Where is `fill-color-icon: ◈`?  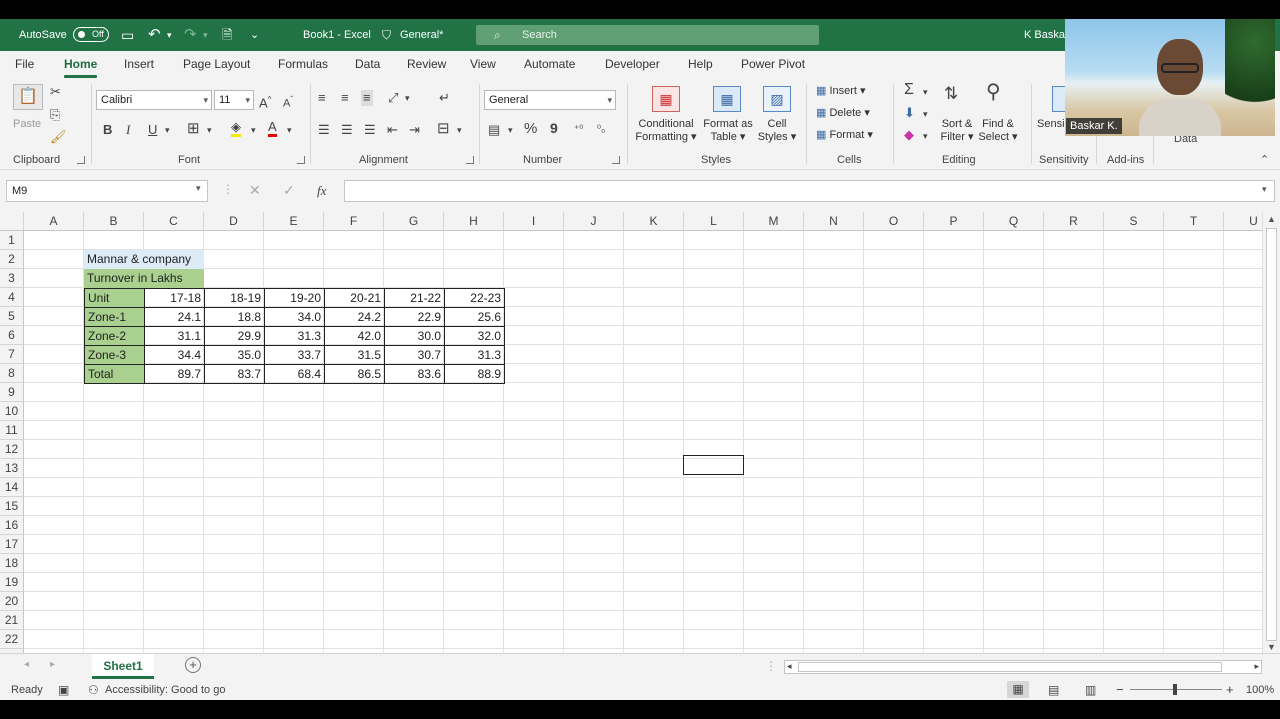 fill-color-icon: ◈ is located at coordinates (236, 128).